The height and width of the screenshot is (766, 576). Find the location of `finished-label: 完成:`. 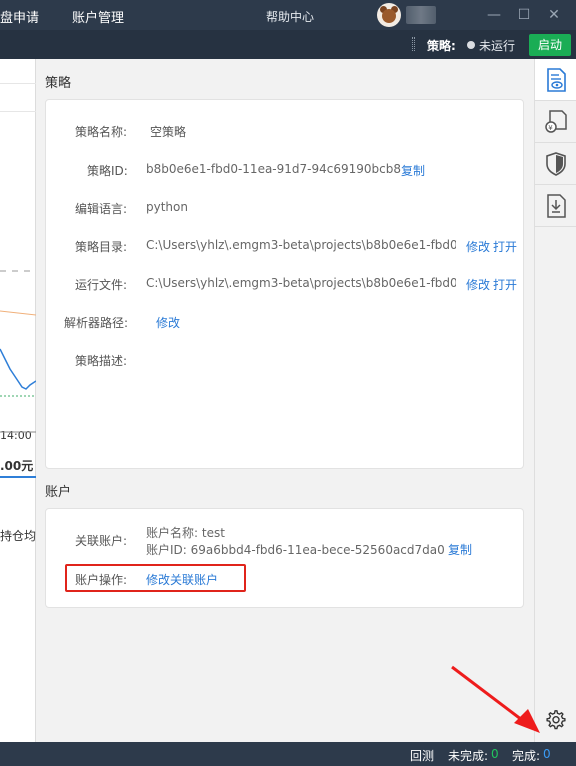

finished-label: 完成: is located at coordinates (526, 756).